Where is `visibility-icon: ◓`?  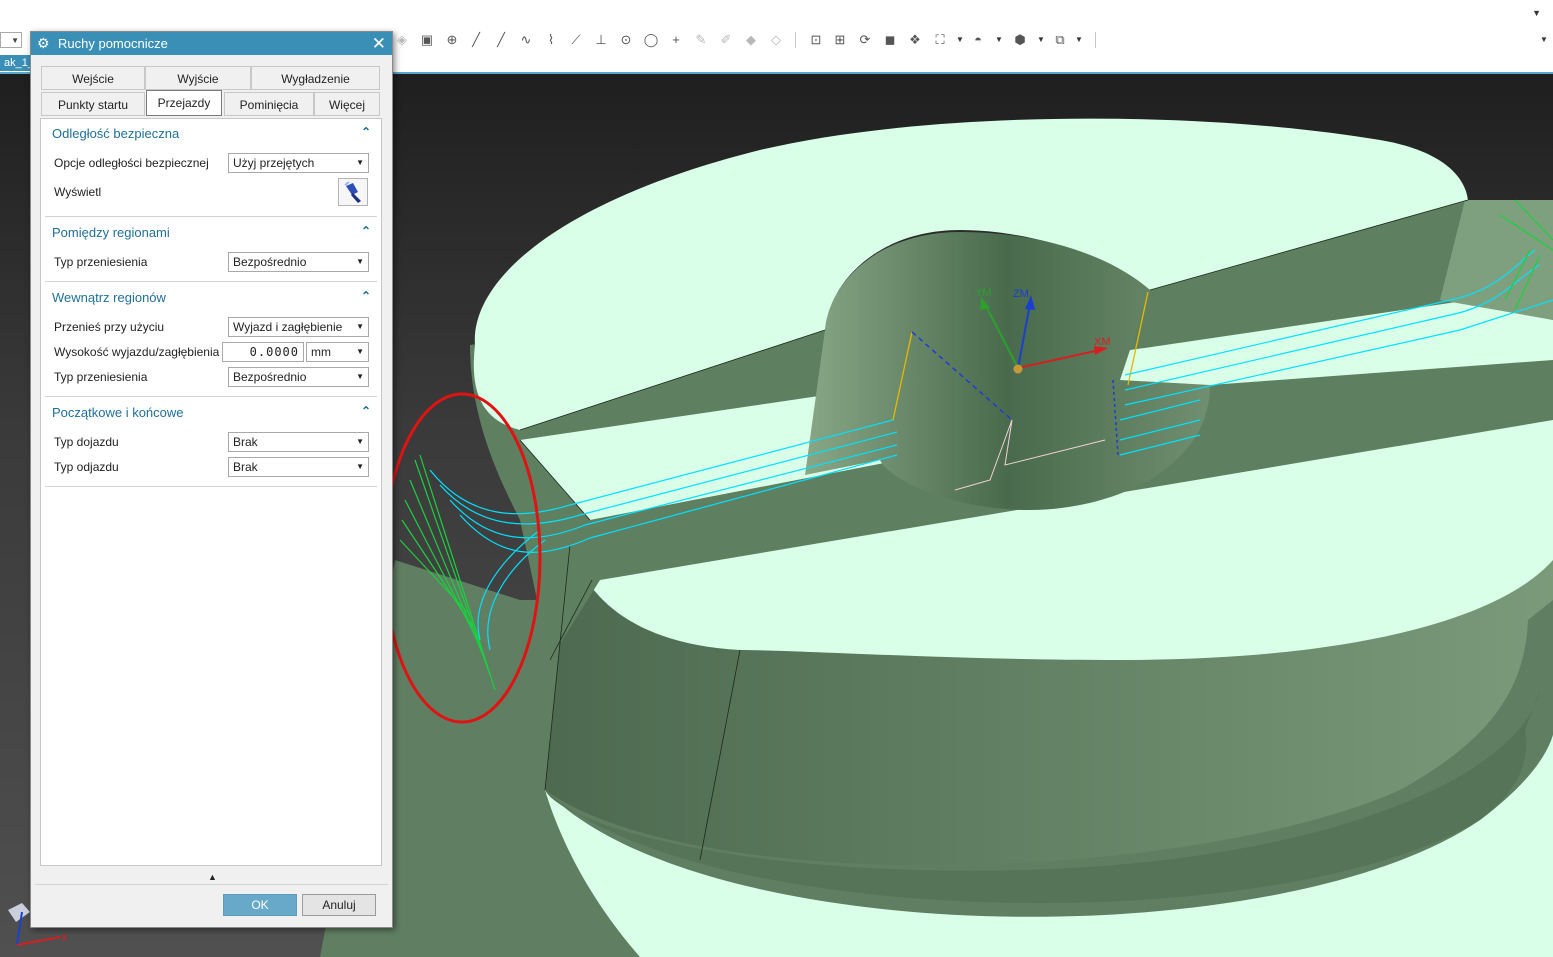 visibility-icon: ◓ is located at coordinates (978, 40).